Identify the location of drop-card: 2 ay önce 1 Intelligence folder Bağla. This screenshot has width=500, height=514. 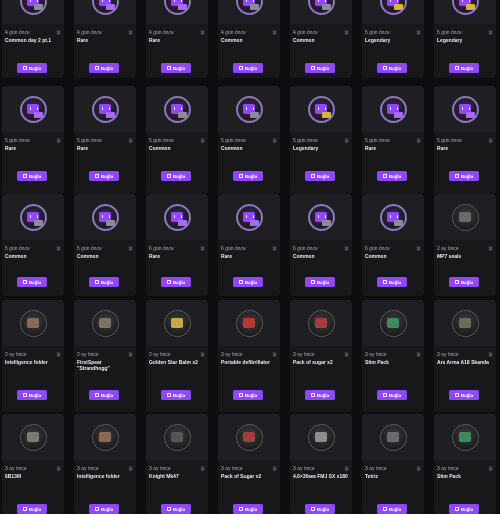
(33, 356).